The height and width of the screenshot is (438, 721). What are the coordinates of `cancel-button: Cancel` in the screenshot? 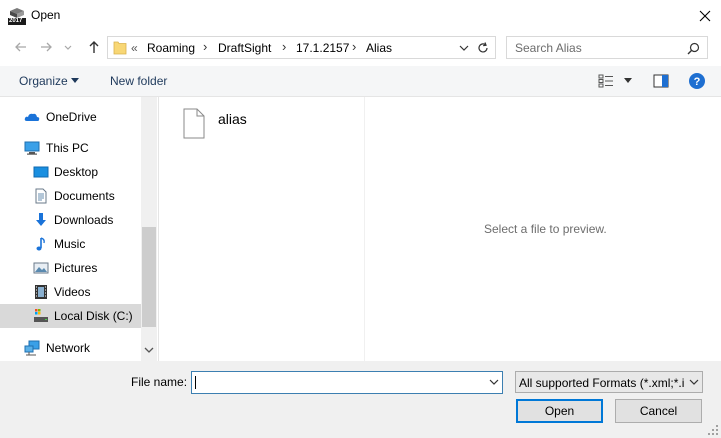 It's located at (658, 411).